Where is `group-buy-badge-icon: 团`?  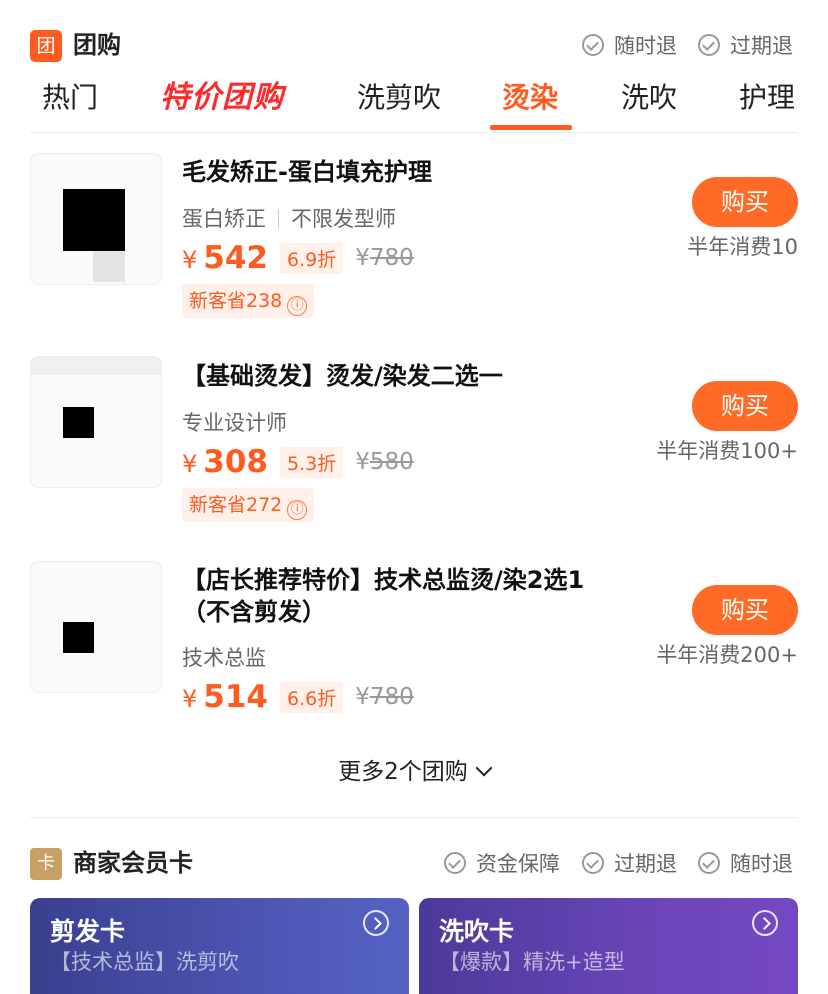
group-buy-badge-icon: 团 is located at coordinates (46, 46).